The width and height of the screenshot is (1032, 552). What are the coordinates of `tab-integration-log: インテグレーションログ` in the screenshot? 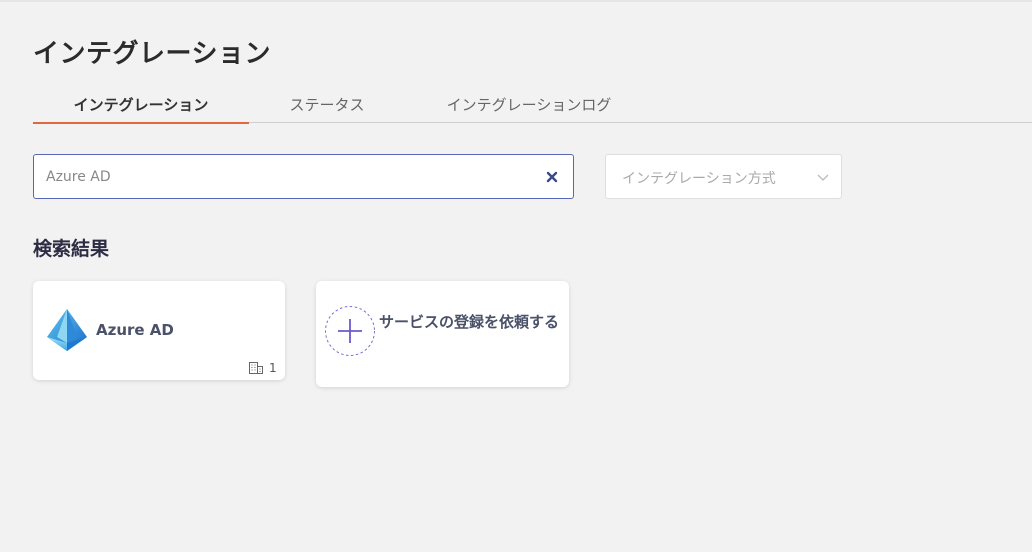 It's located at (529, 107).